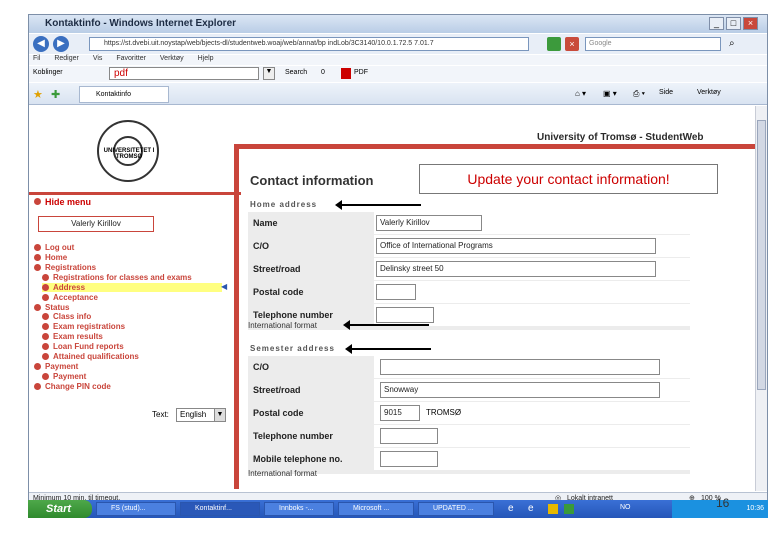  Describe the element at coordinates (639, 94) in the screenshot. I see `print-icon: ⎙ ▾` at that location.